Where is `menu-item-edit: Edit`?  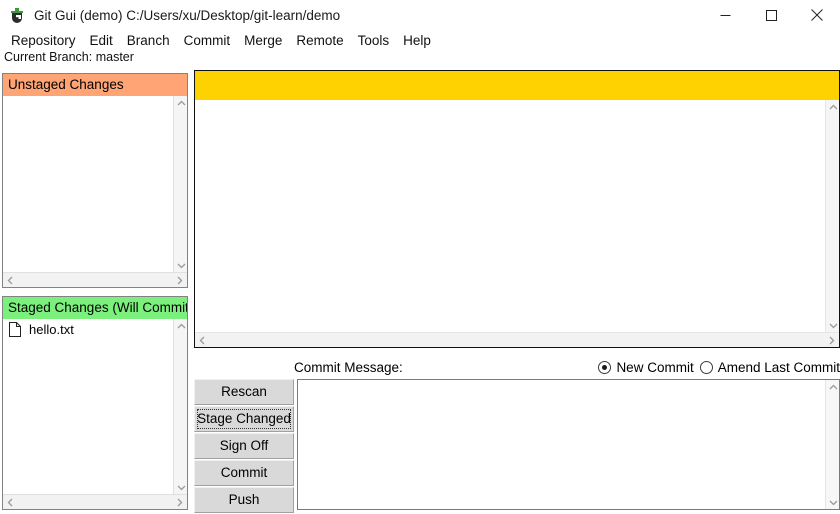
menu-item-edit: Edit is located at coordinates (101, 40).